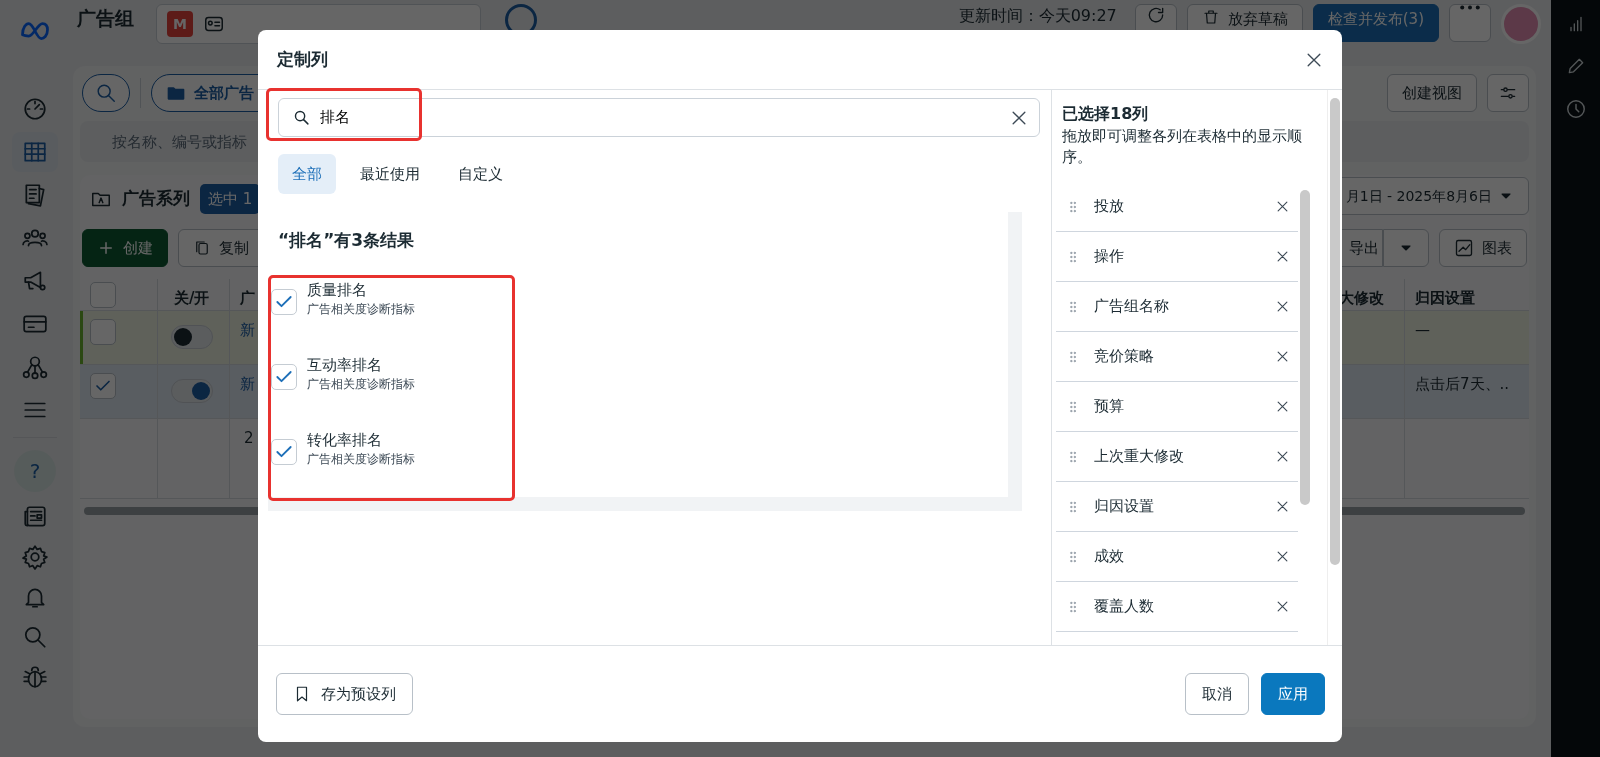 Image resolution: width=1600 pixels, height=757 pixels. Describe the element at coordinates (1470, 23) in the screenshot. I see `more-button` at that location.